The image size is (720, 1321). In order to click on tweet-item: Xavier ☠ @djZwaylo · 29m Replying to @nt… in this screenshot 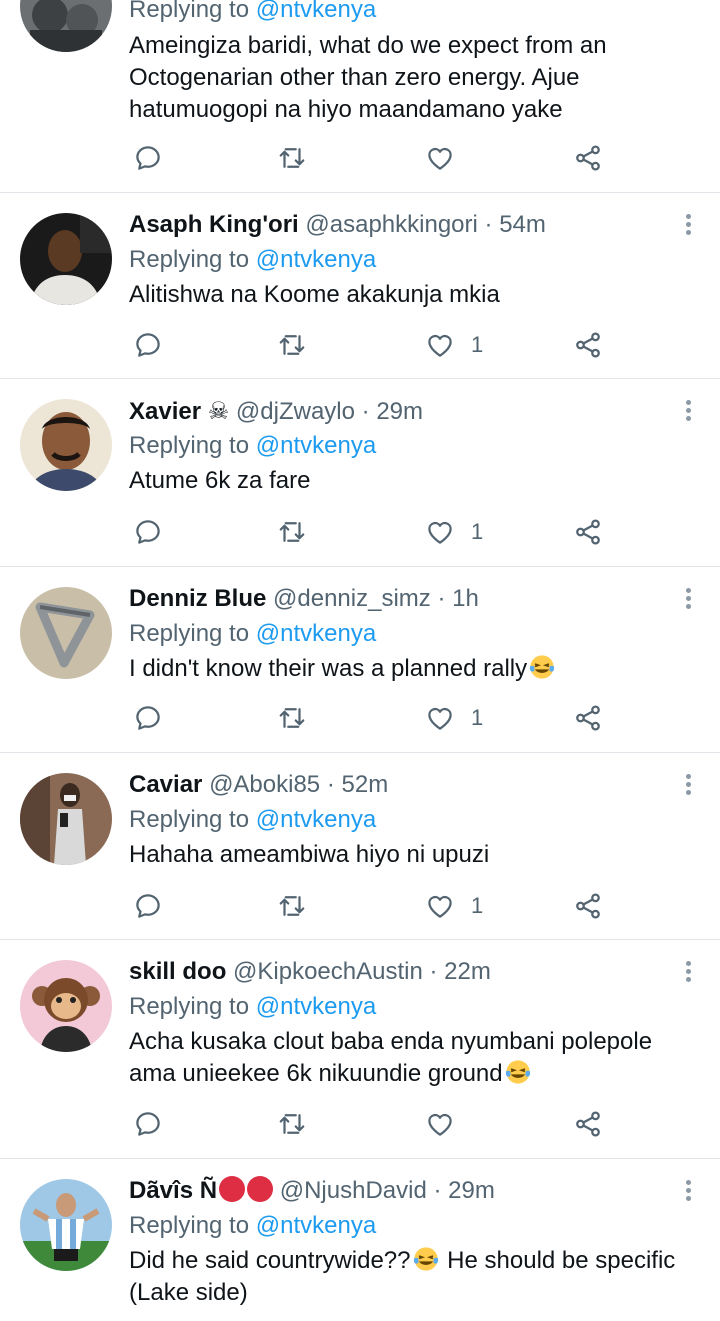, I will do `click(360, 473)`.